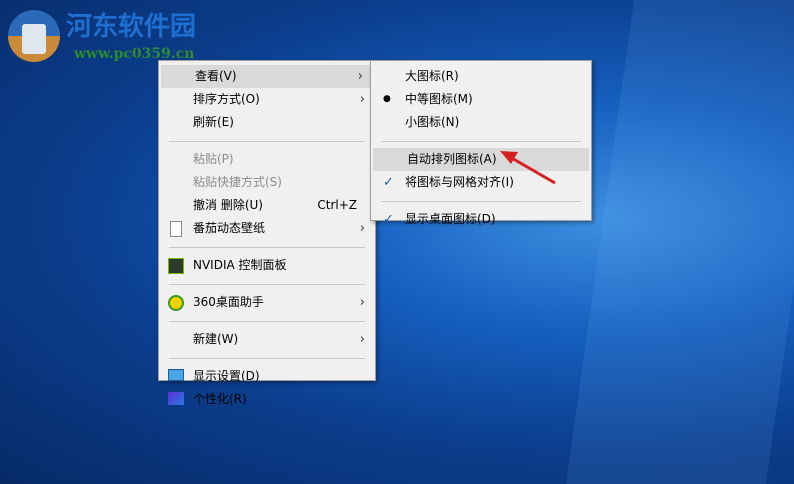  Describe the element at coordinates (528, 168) in the screenshot. I see `annotation-arrow-icon` at that location.